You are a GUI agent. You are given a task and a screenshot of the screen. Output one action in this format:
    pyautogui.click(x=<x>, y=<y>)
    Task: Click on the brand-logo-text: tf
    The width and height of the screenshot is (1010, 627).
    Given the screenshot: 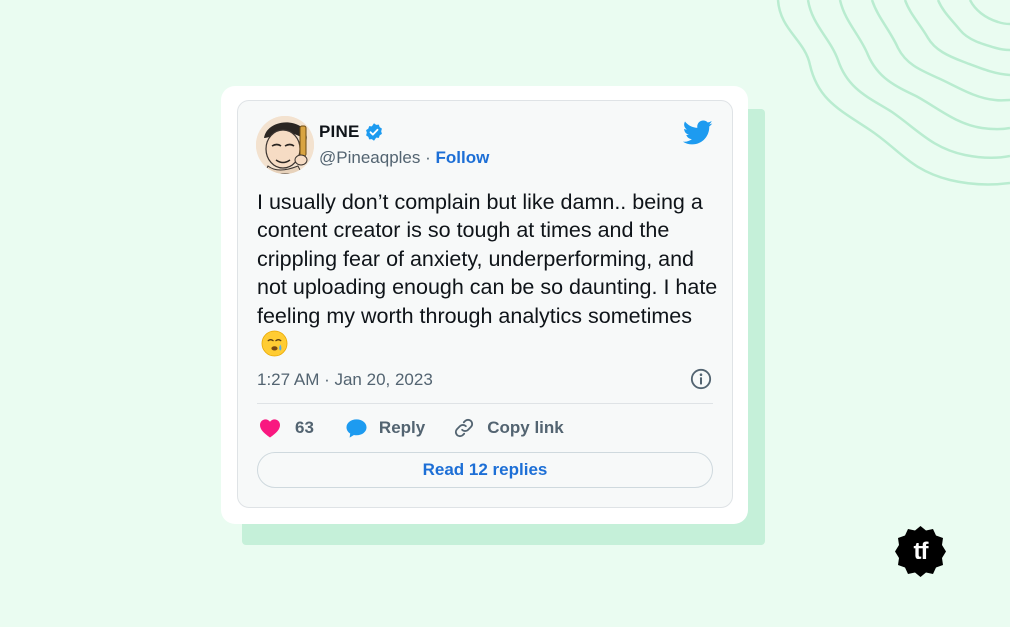 What is the action you would take?
    pyautogui.click(x=921, y=551)
    